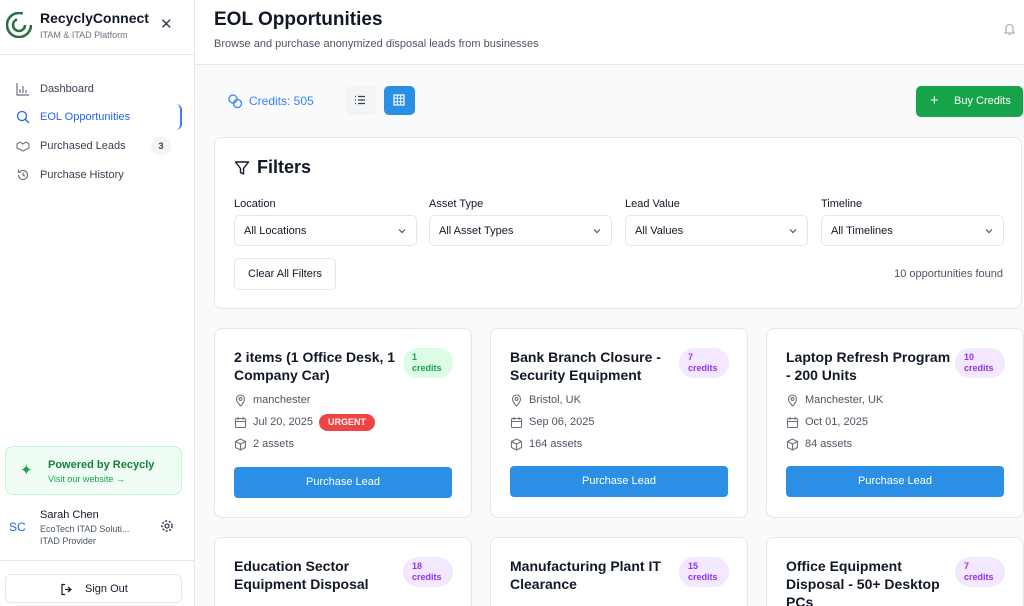 The image size is (1024, 606). Describe the element at coordinates (106, 589) in the screenshot. I see `sign-out-label: Sign Out` at that location.